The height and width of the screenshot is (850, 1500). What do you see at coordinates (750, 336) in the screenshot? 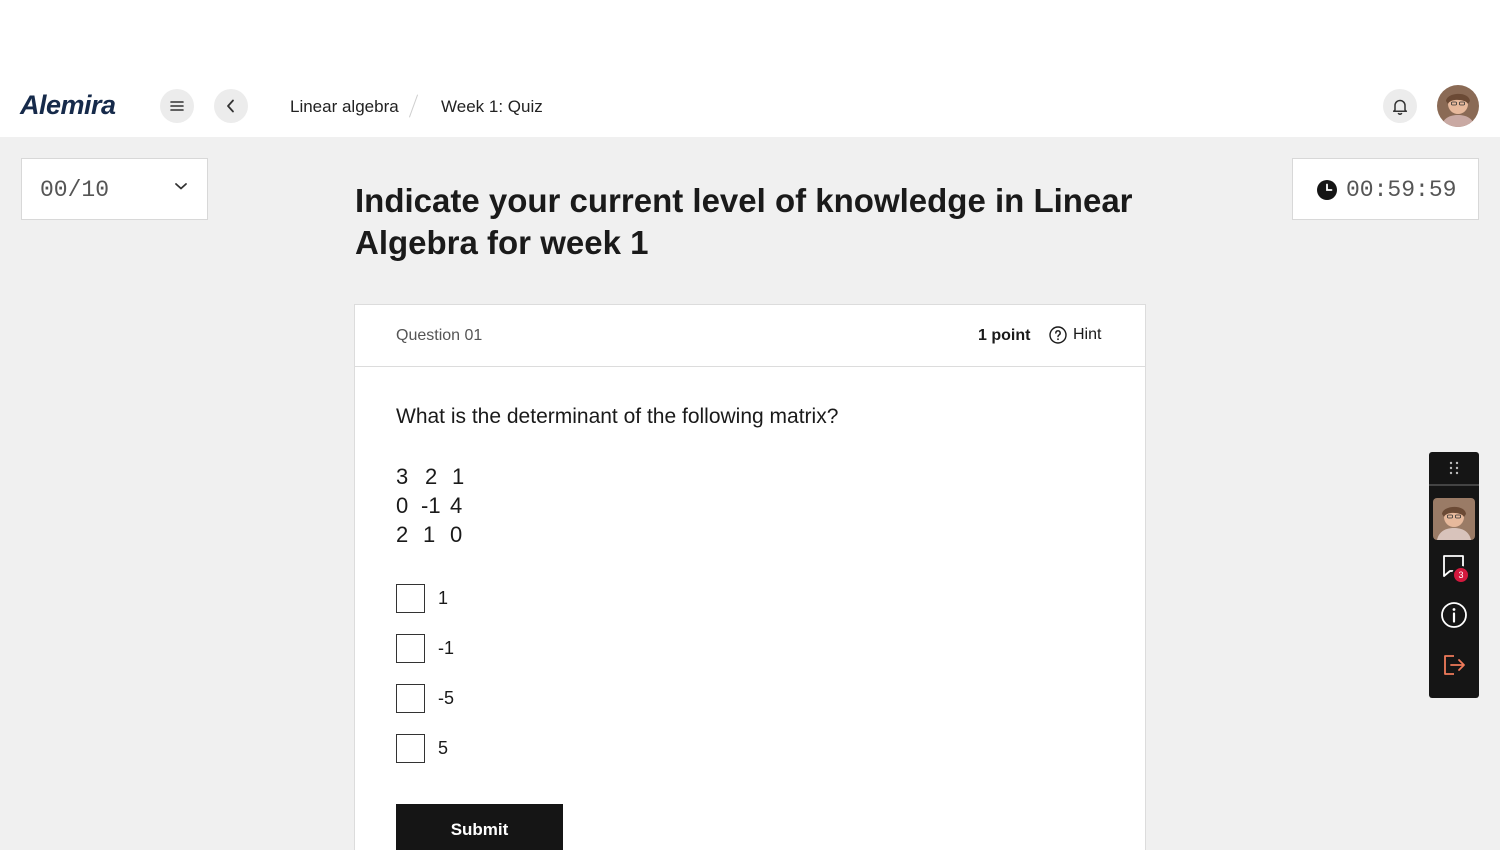
I see `question-card-header: Question 01 1 point Hint` at bounding box center [750, 336].